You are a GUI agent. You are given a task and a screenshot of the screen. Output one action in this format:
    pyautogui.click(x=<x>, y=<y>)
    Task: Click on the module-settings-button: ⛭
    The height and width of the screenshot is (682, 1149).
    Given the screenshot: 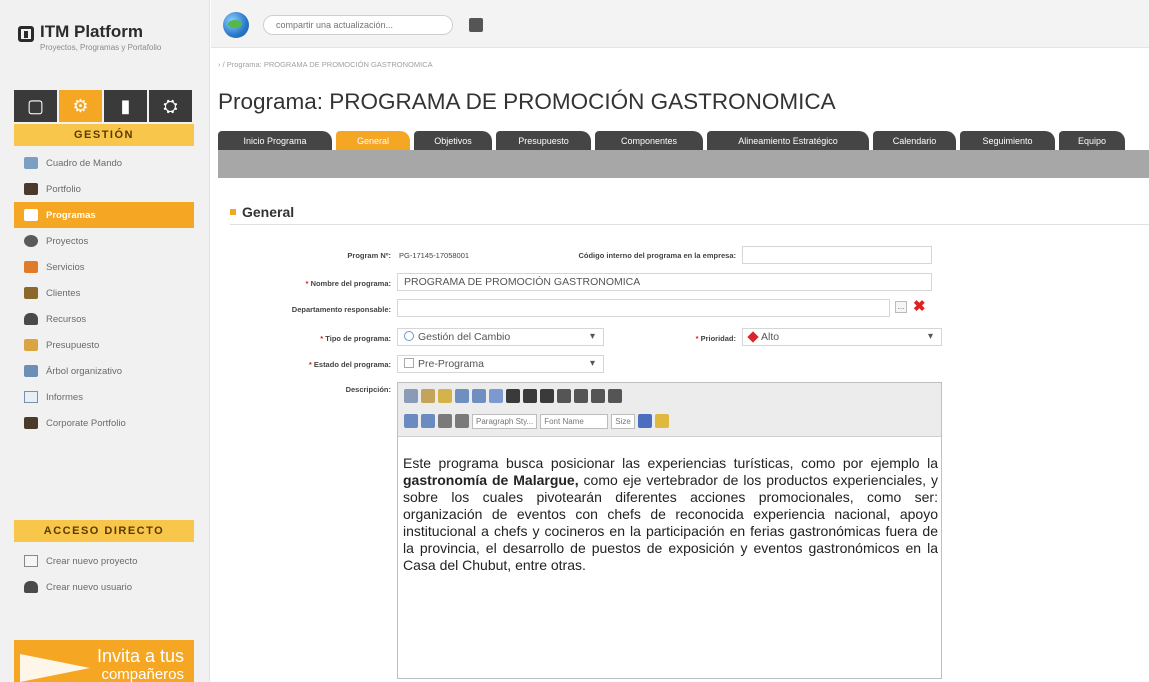 What is the action you would take?
    pyautogui.click(x=171, y=106)
    